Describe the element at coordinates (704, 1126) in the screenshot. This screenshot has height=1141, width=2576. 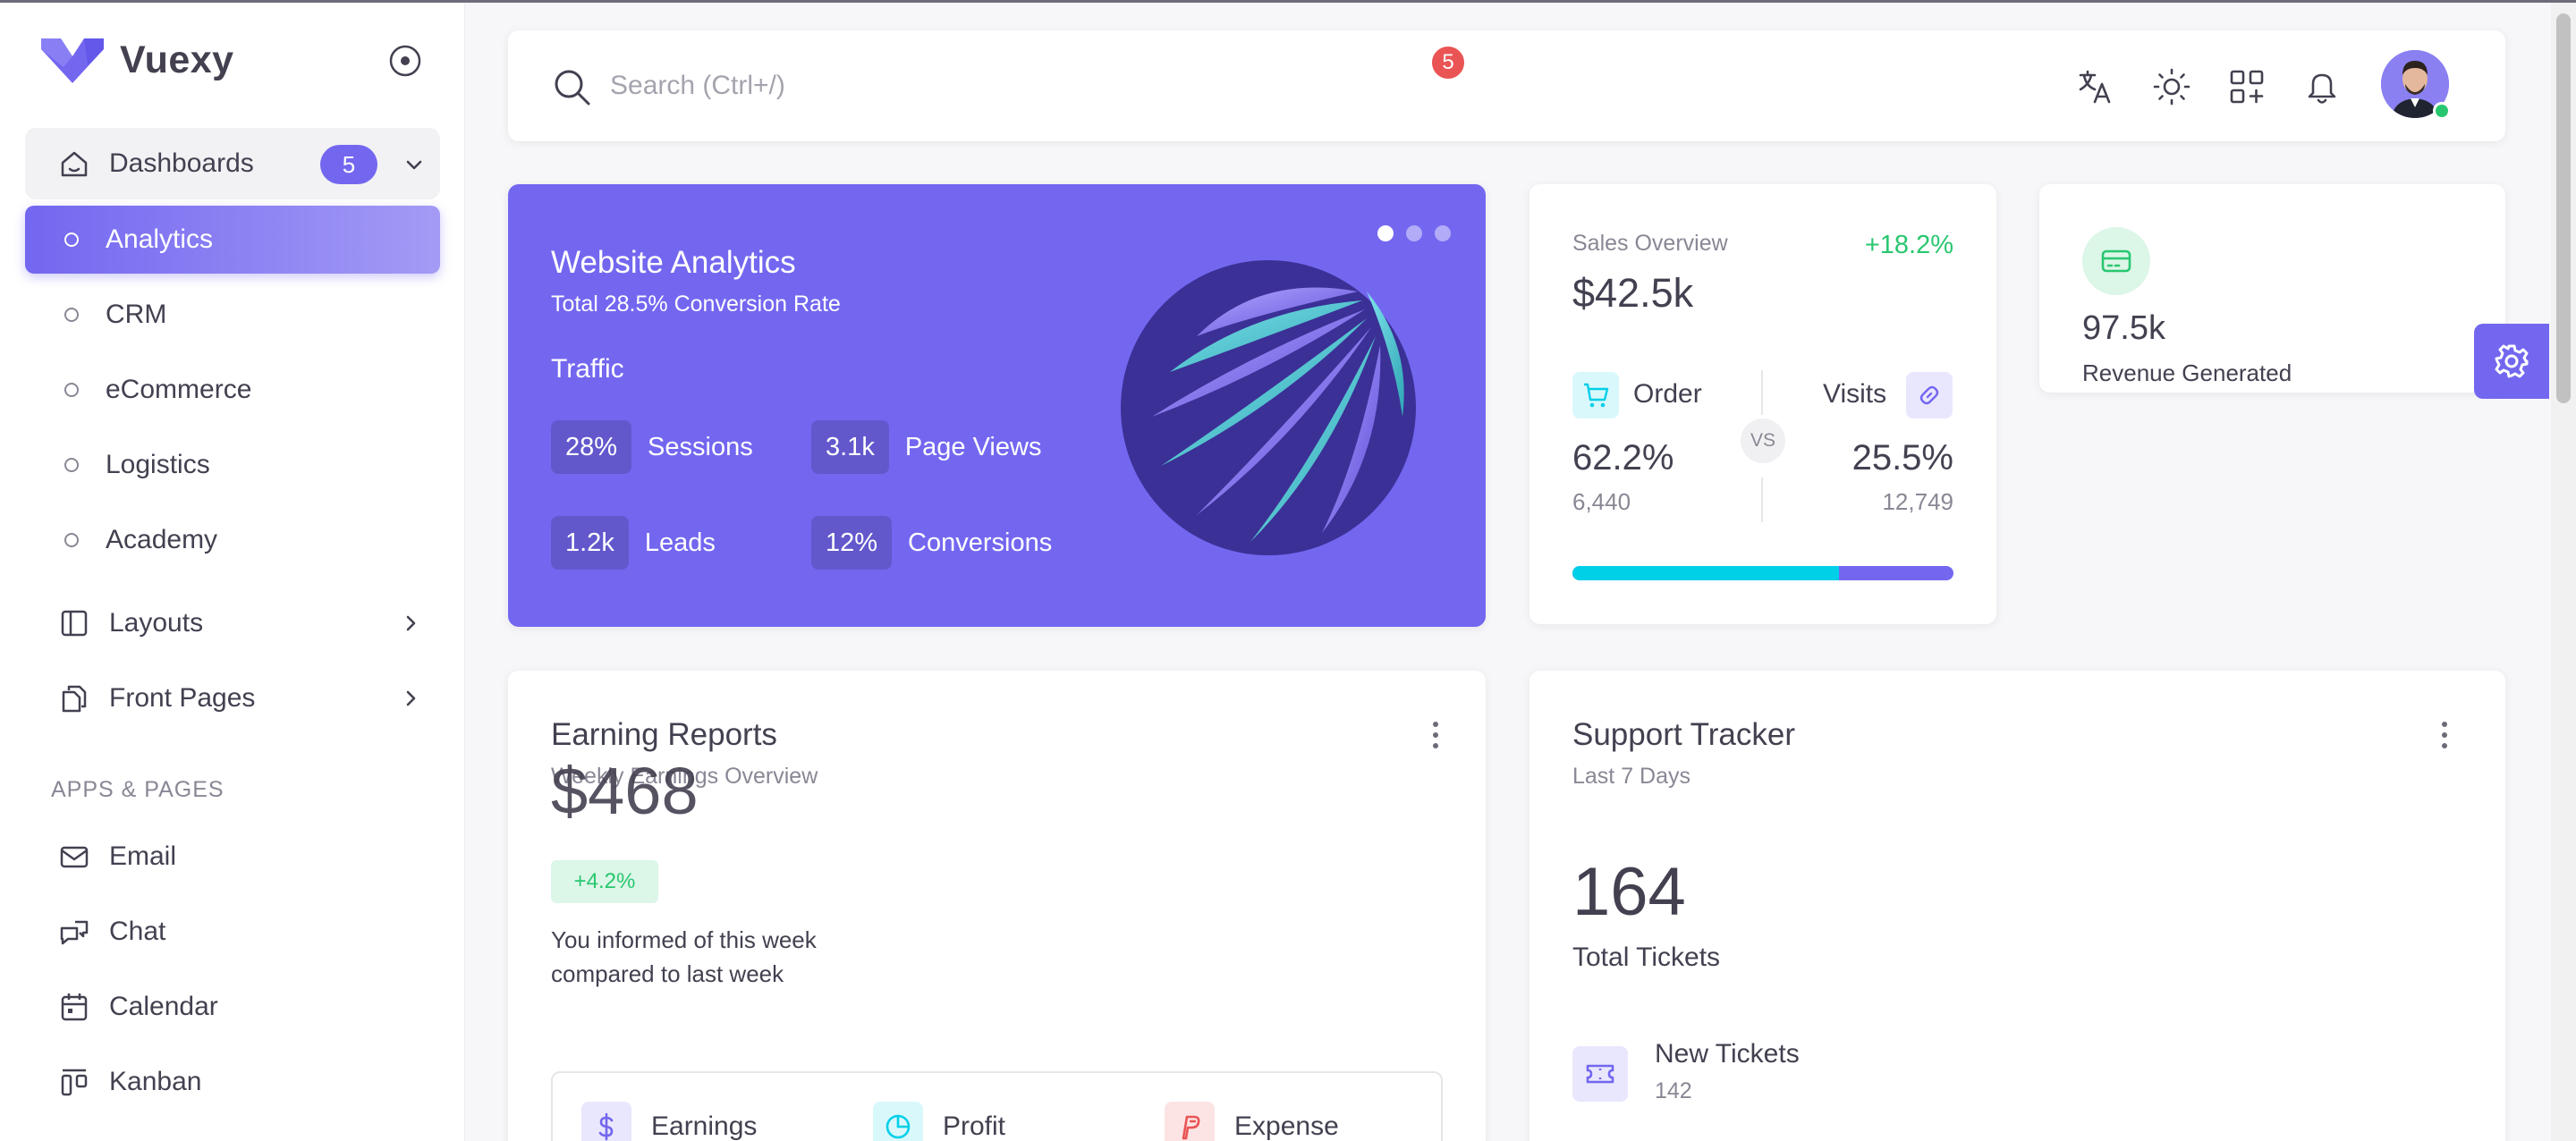
I see `item-label: Earnings` at that location.